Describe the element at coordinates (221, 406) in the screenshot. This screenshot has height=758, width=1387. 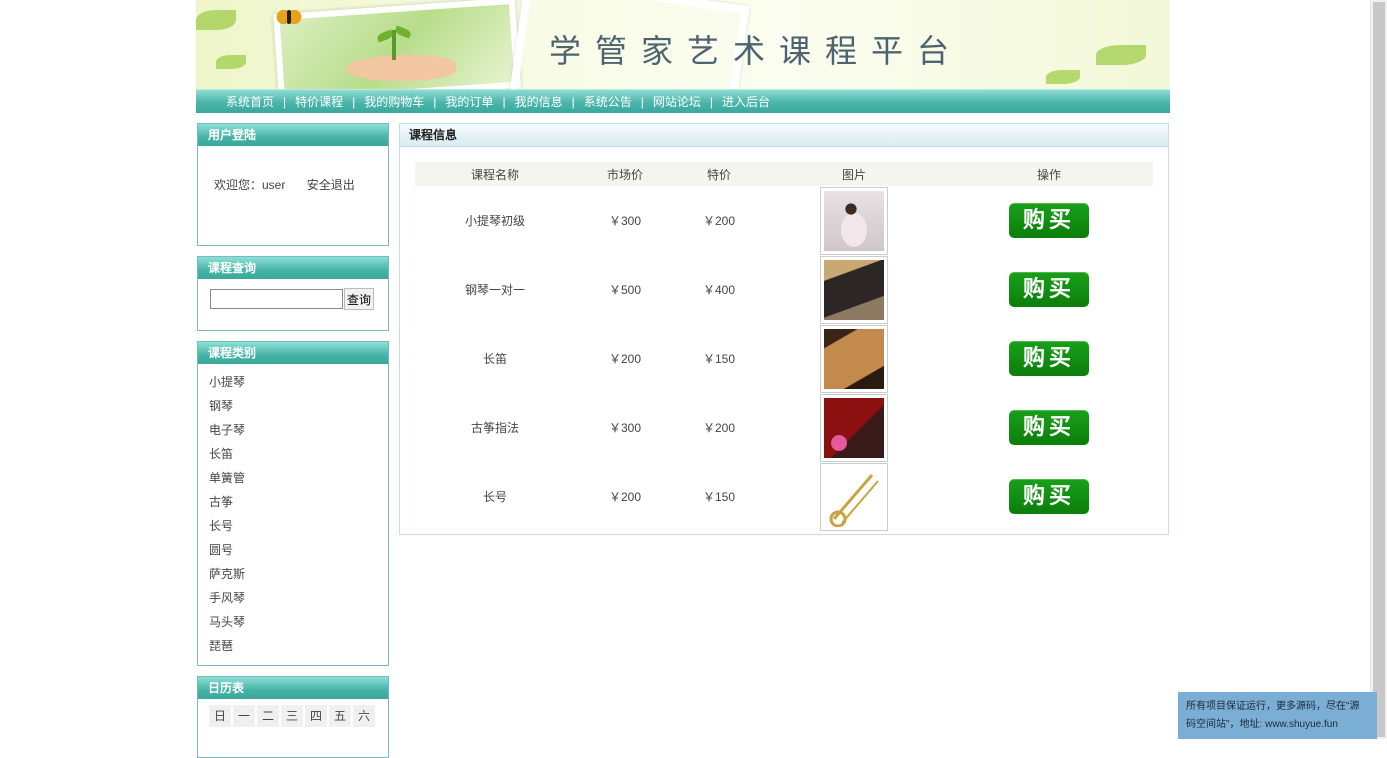
I see `category-link: 钢琴` at that location.